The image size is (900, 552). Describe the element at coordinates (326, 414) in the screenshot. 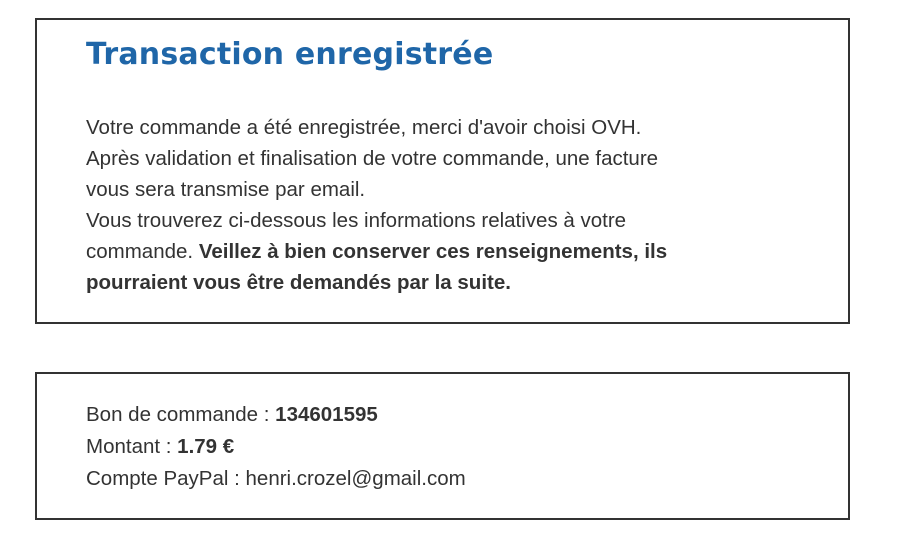

I see `order-number-value: 134601595` at that location.